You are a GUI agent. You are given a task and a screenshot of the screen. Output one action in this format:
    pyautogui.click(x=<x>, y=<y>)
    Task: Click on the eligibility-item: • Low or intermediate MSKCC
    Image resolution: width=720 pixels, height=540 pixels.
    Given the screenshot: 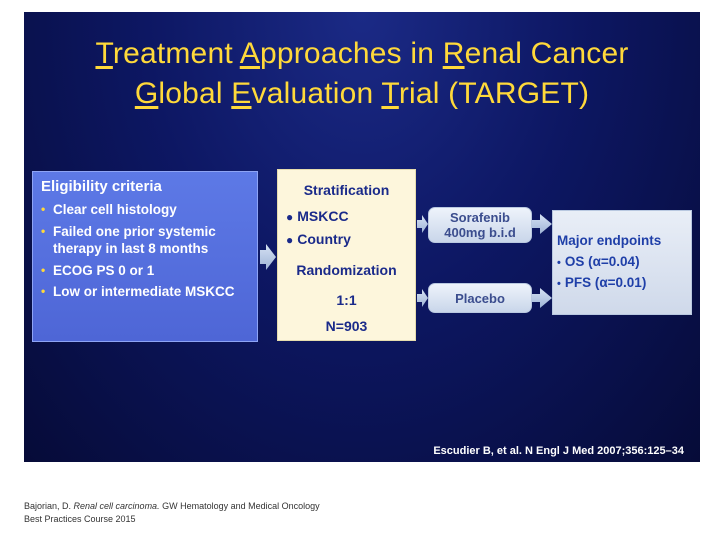 What is the action you would take?
    pyautogui.click(x=145, y=292)
    